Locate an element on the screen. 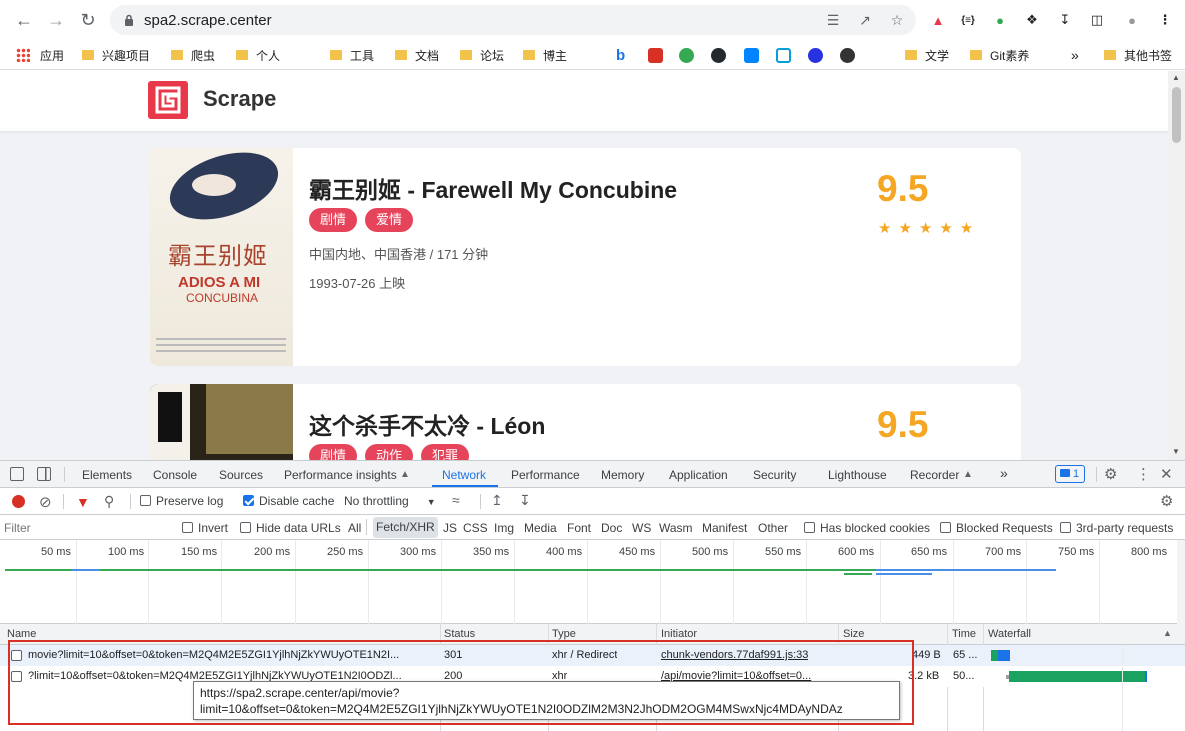 The width and height of the screenshot is (1185, 731). blocked-requests-checkbox: Blocked Requests is located at coordinates (996, 528).